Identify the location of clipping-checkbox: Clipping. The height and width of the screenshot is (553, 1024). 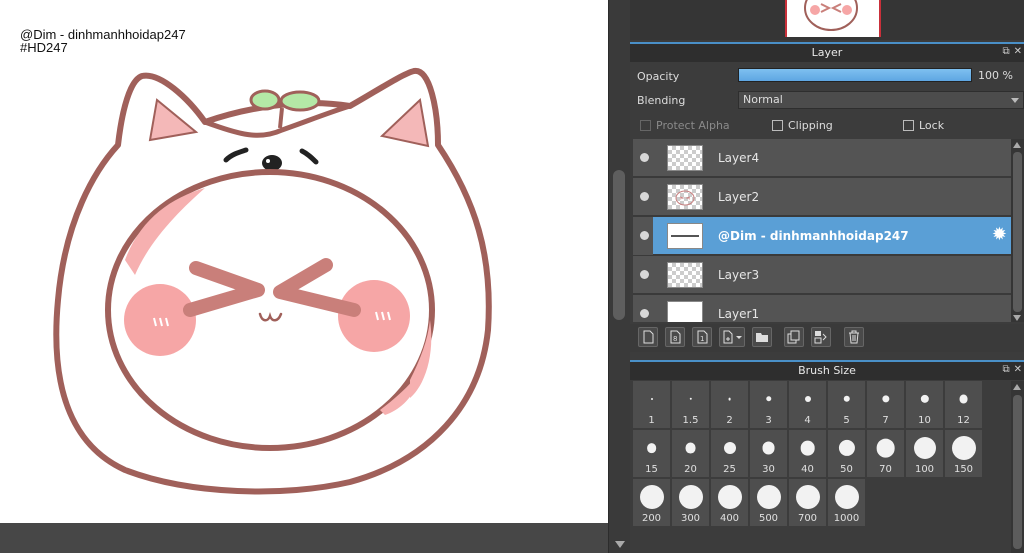
(802, 126).